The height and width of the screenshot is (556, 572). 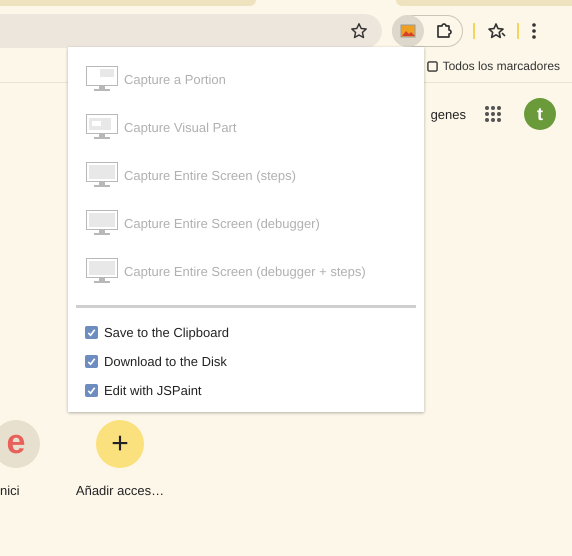 What do you see at coordinates (10, 490) in the screenshot?
I see `shortcut-label: nici` at bounding box center [10, 490].